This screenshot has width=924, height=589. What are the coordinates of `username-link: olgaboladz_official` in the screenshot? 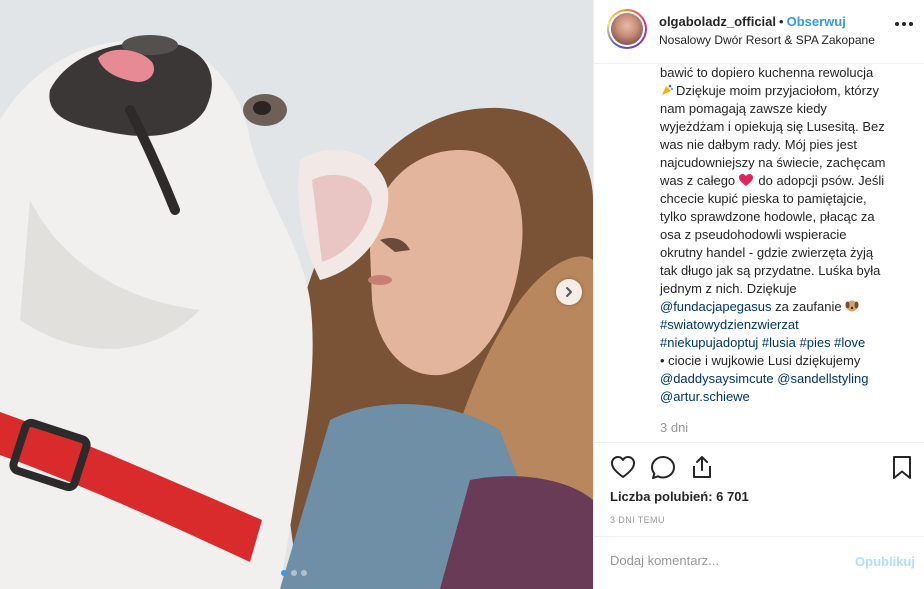 It's located at (717, 21).